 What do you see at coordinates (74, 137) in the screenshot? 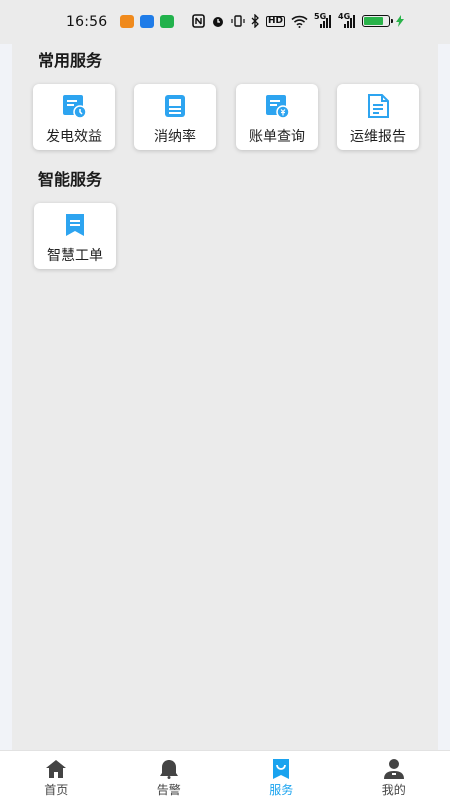
I see `service-label: 发电效益` at bounding box center [74, 137].